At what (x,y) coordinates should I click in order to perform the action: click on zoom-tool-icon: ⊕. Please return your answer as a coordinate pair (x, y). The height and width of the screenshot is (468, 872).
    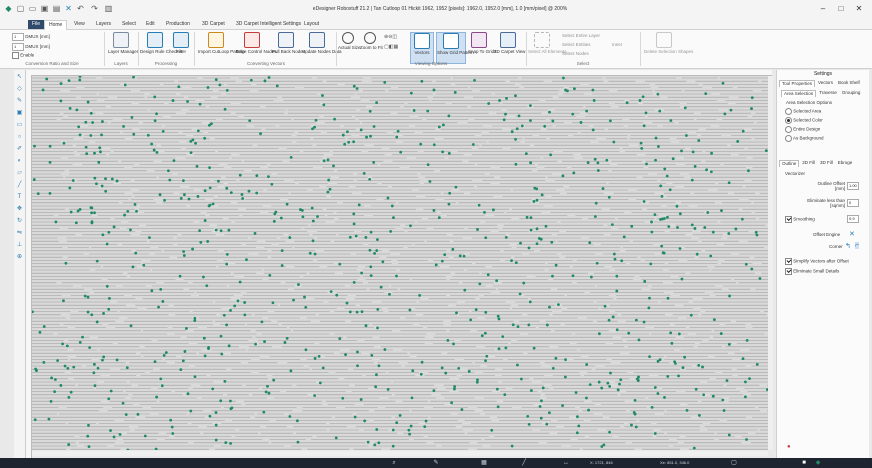
    Looking at the image, I should click on (19, 257).